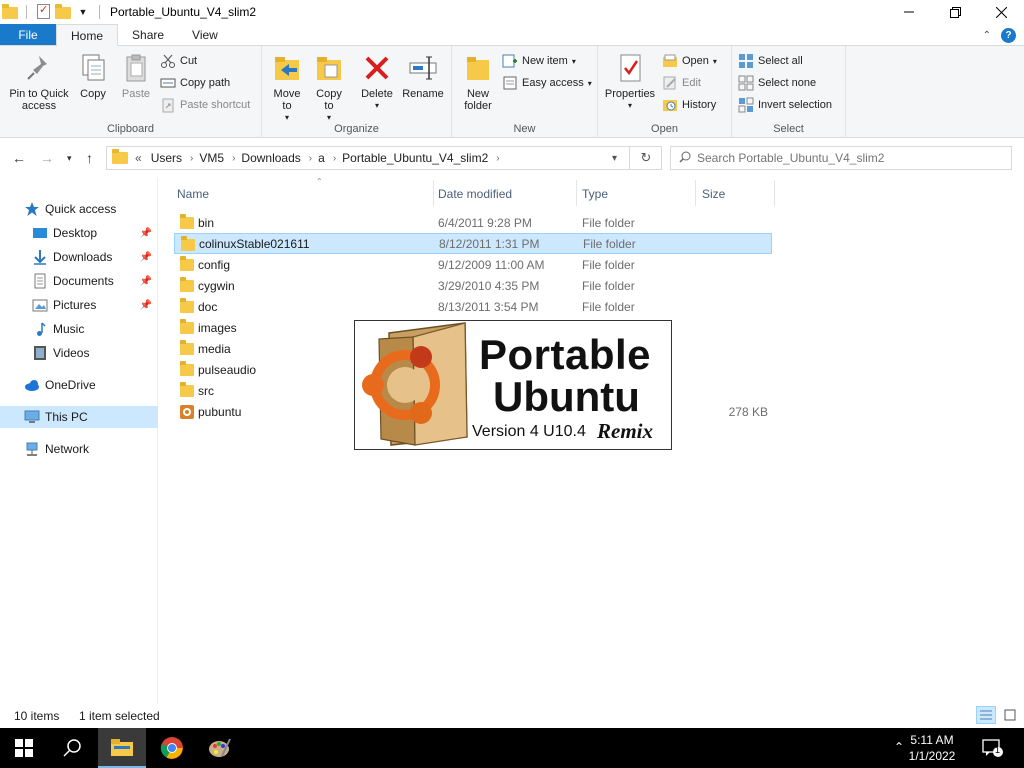  I want to click on star-icon, so click(32, 209).